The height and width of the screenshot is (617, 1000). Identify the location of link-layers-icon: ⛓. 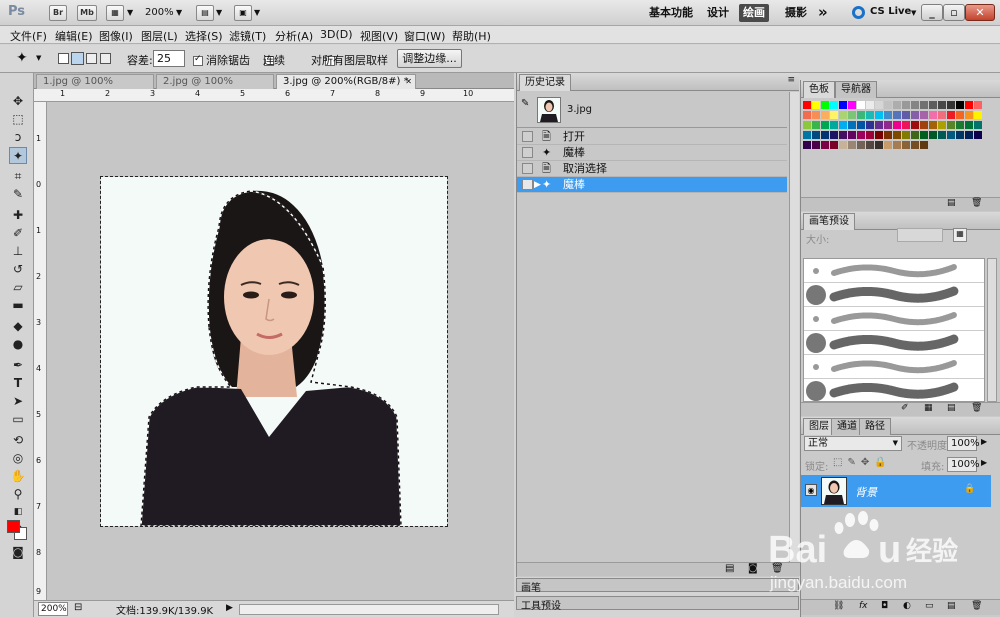
(838, 606).